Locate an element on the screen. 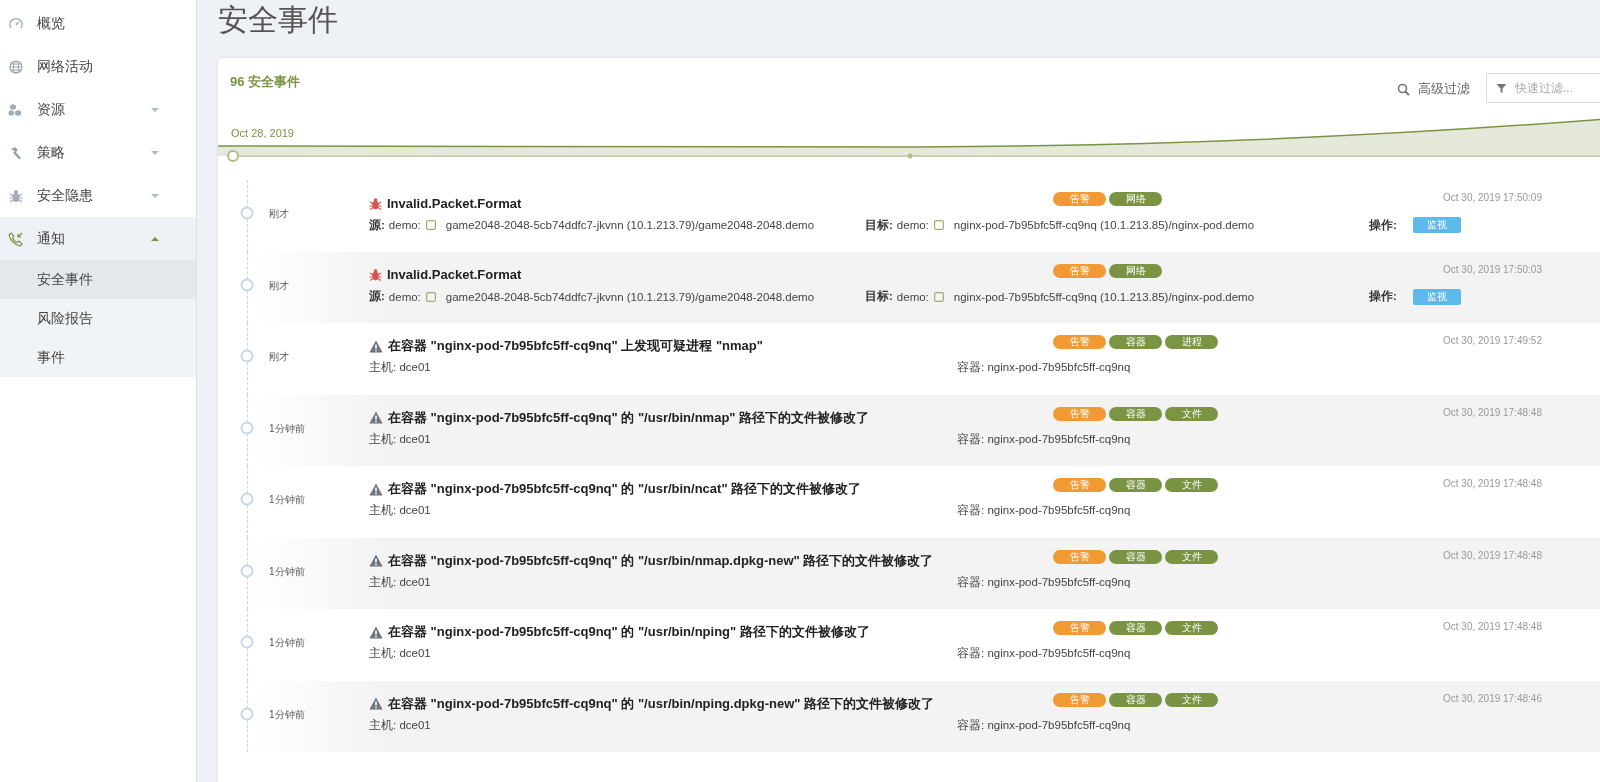 Image resolution: width=1600 pixels, height=782 pixels. nav-item: 通知 is located at coordinates (98, 238).